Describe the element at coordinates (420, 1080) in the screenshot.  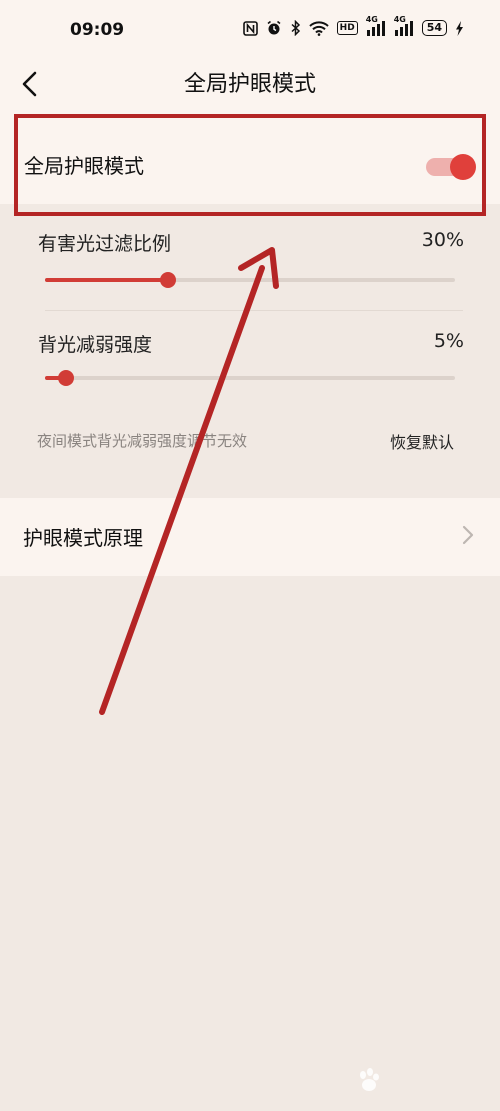
I see `baidu-watermark-logo` at that location.